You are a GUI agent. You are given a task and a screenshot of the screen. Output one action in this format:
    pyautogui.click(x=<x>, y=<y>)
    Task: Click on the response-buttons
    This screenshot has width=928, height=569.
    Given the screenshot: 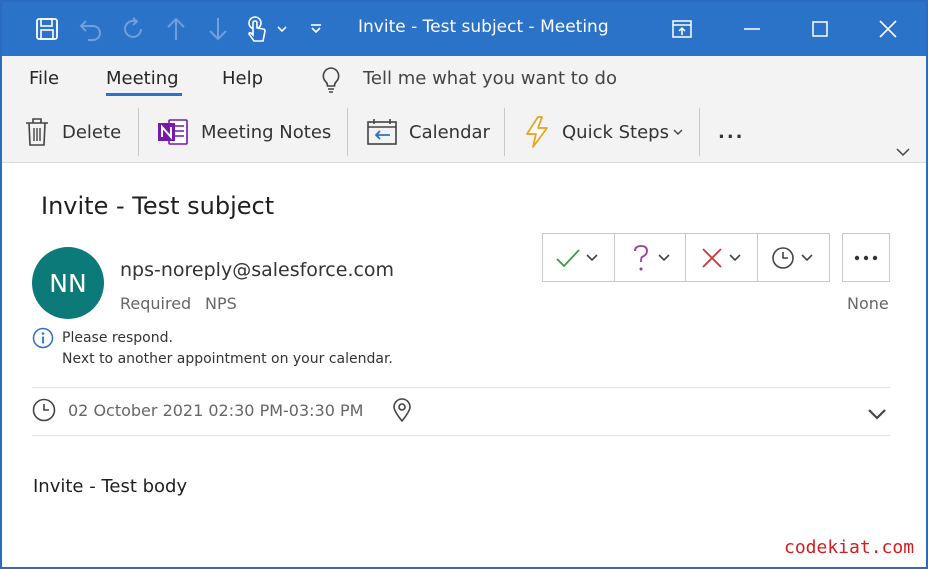 What is the action you would take?
    pyautogui.click(x=686, y=257)
    